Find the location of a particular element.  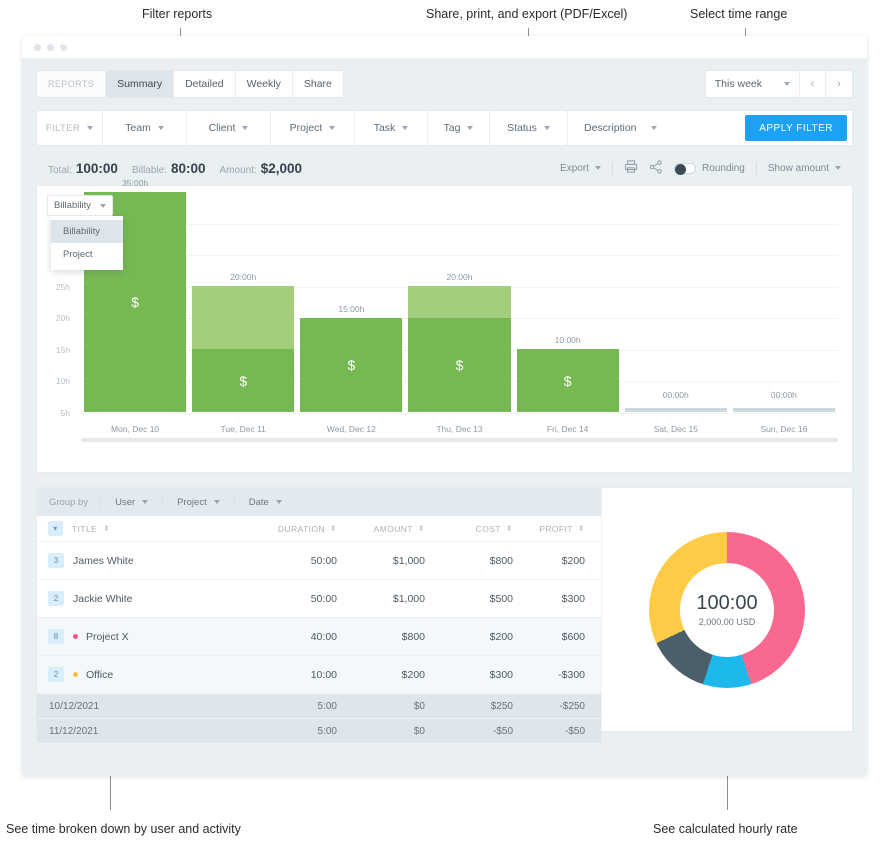

table-row: 10/12/2021 5:00 $0 $250 -$250 is located at coordinates (319, 706).